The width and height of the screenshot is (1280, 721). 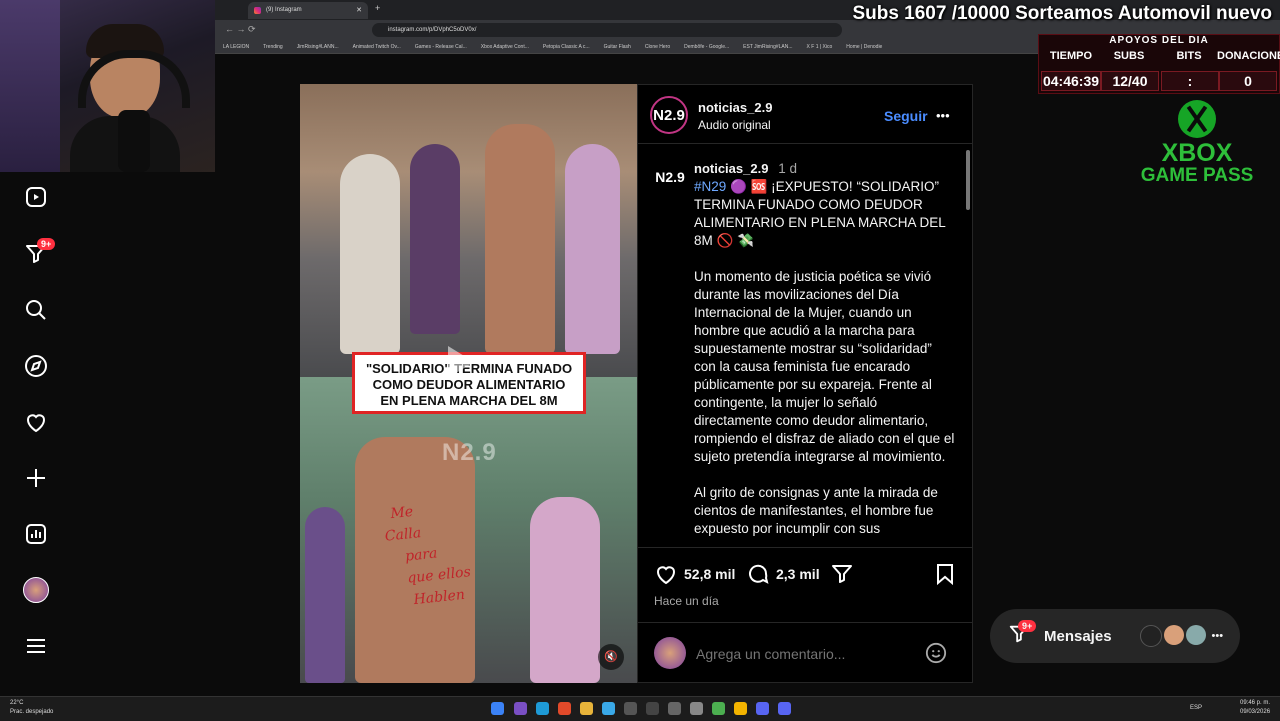 I want to click on store-icon, so click(x=608, y=708).